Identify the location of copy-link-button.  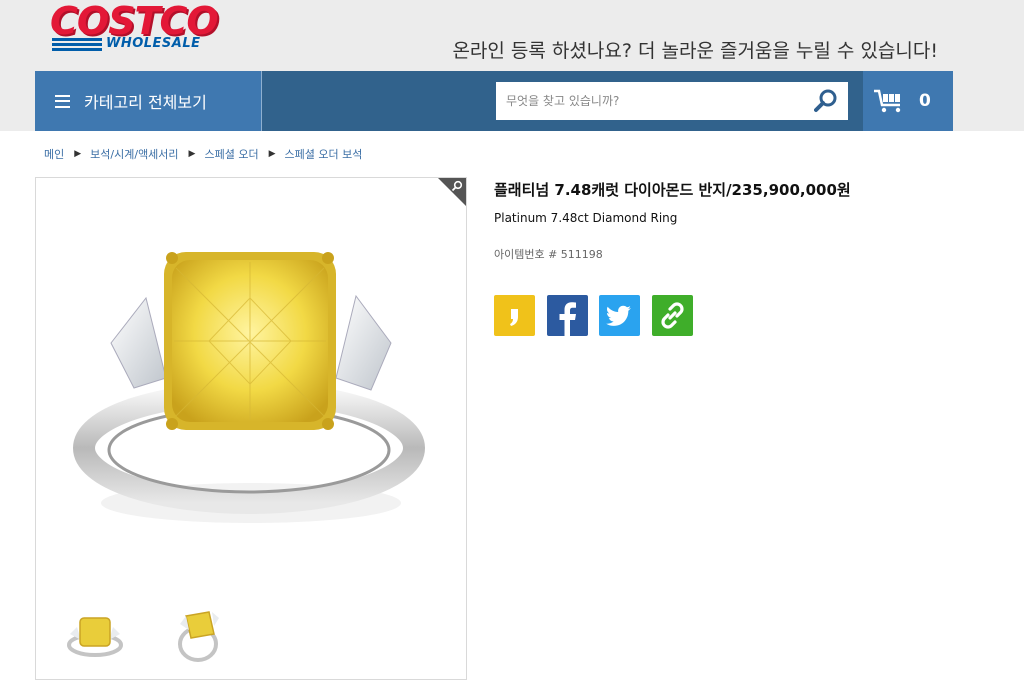
(672, 315).